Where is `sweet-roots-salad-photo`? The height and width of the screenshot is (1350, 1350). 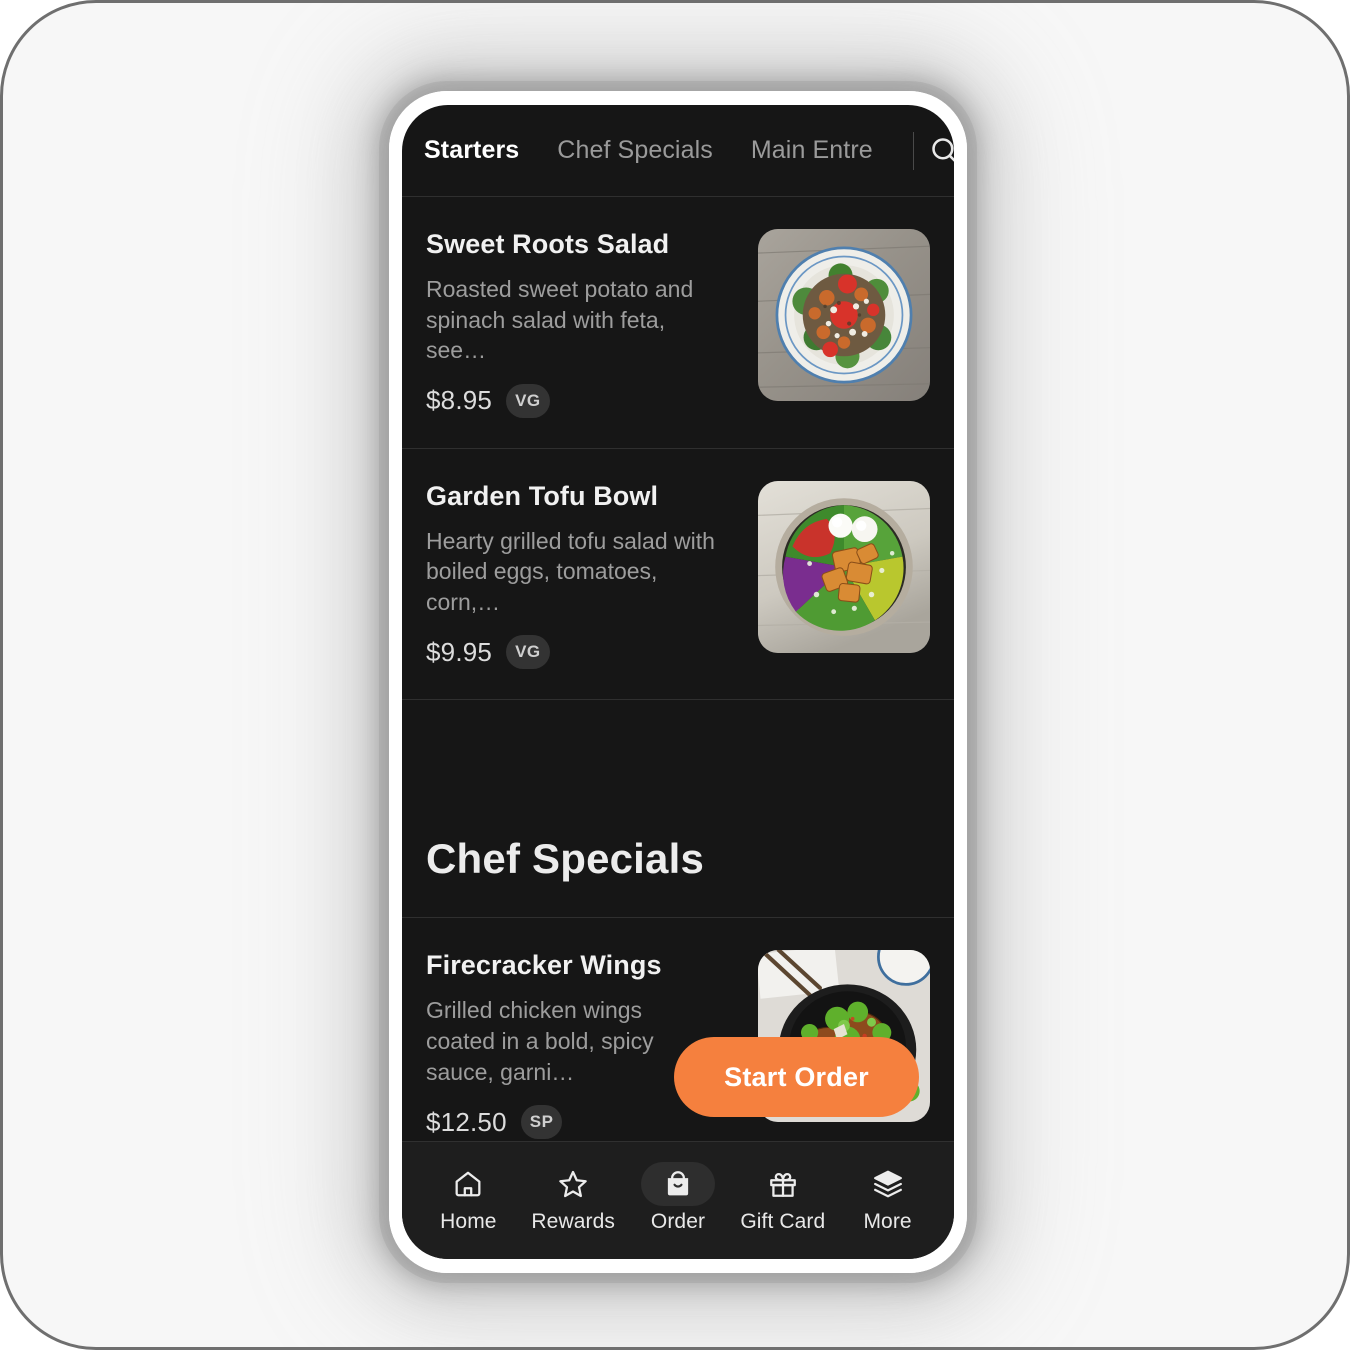 sweet-roots-salad-photo is located at coordinates (844, 315).